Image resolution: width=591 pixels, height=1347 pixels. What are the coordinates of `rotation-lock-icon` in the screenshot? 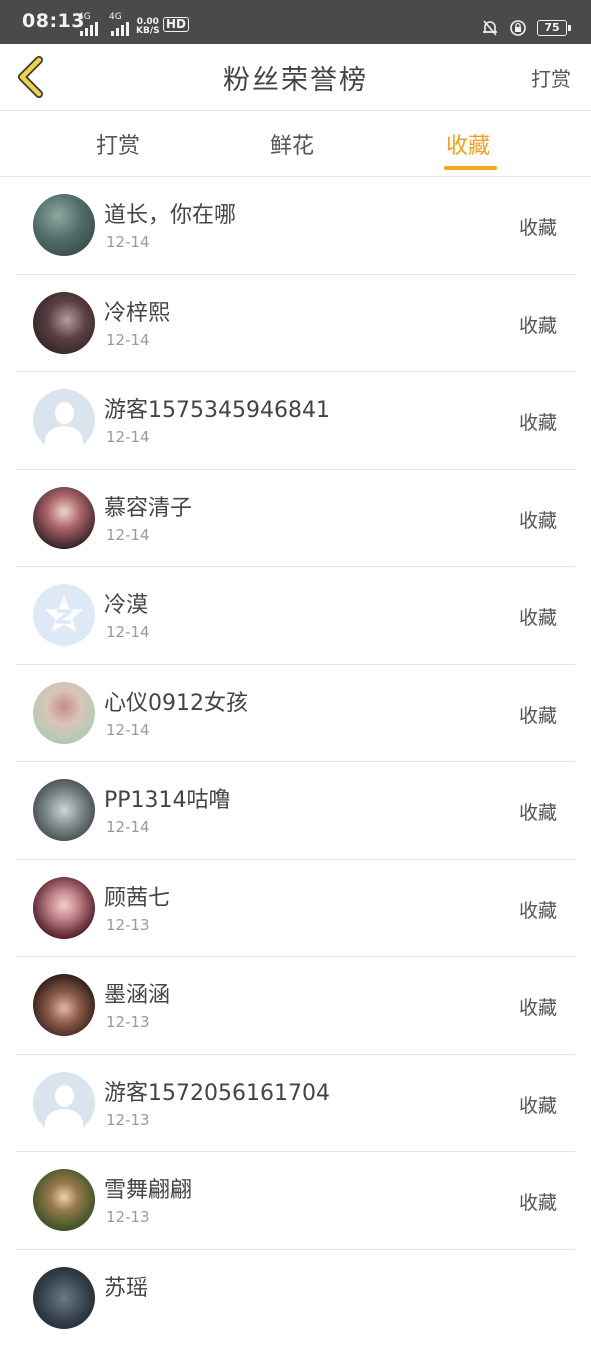 It's located at (518, 28).